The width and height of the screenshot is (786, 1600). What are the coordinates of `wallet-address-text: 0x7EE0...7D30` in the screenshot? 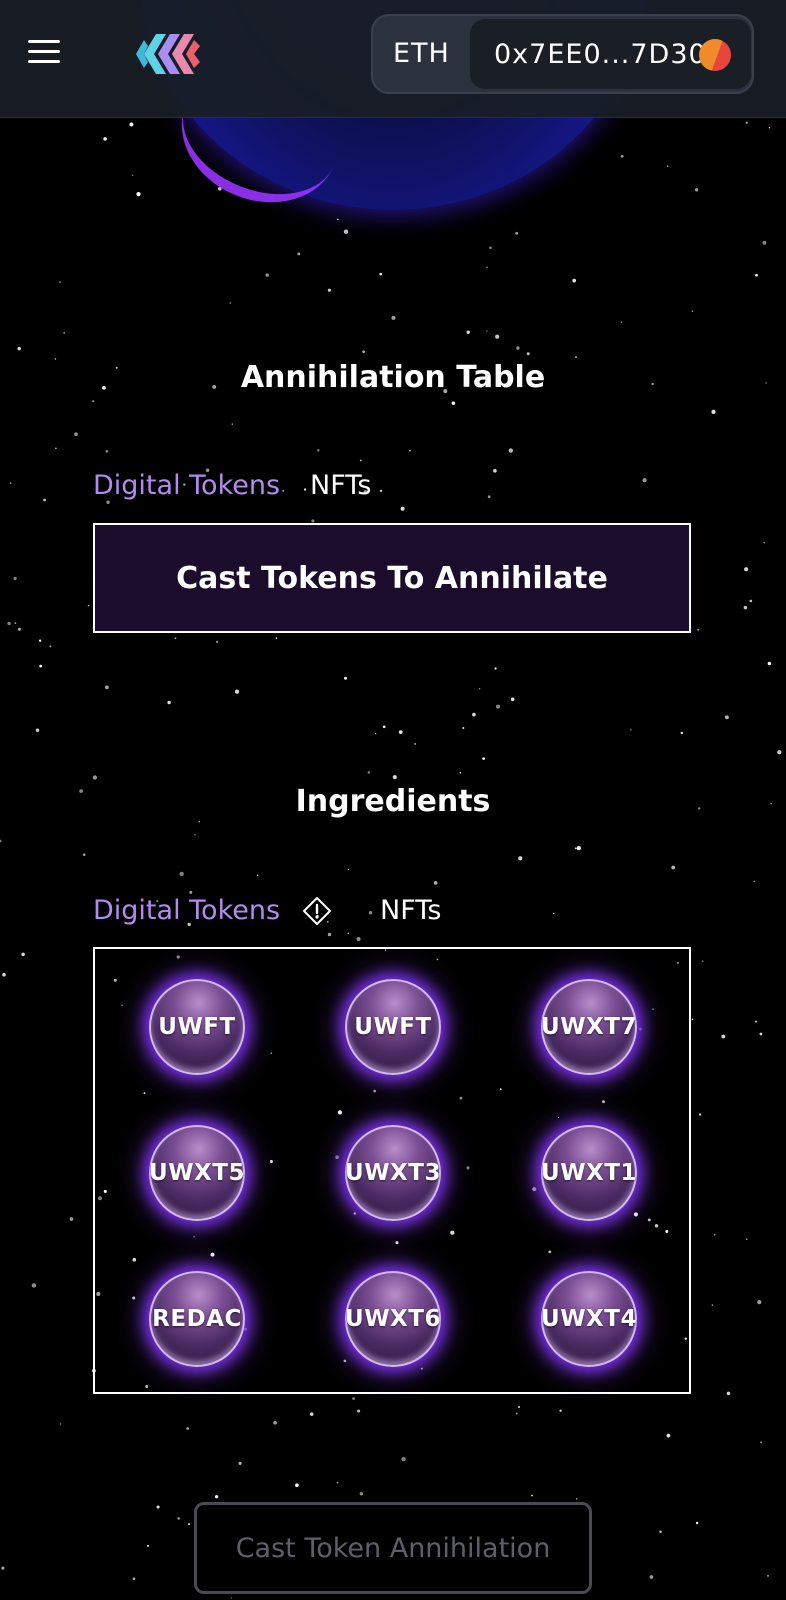 It's located at (600, 54).